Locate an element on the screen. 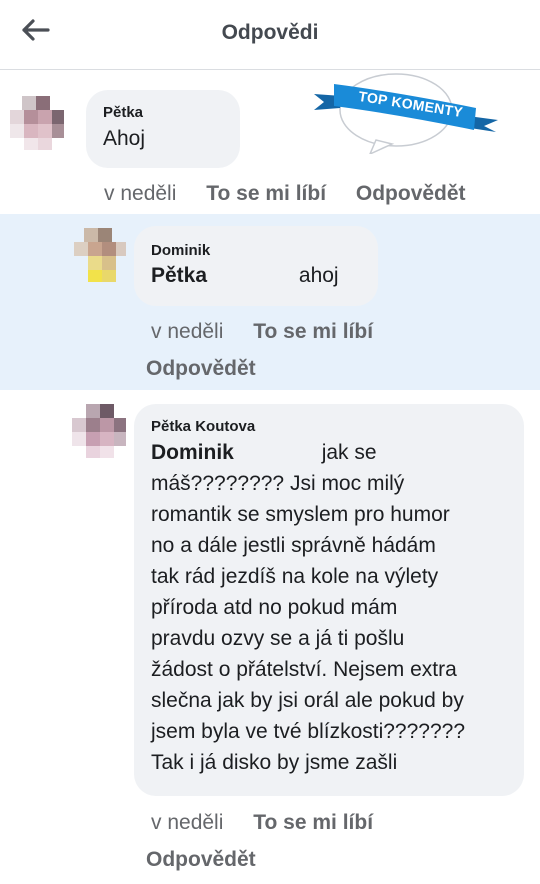 The height and width of the screenshot is (884, 540). comment-actions: v neděli To se mi líbí Odpovědět is located at coordinates (285, 194).